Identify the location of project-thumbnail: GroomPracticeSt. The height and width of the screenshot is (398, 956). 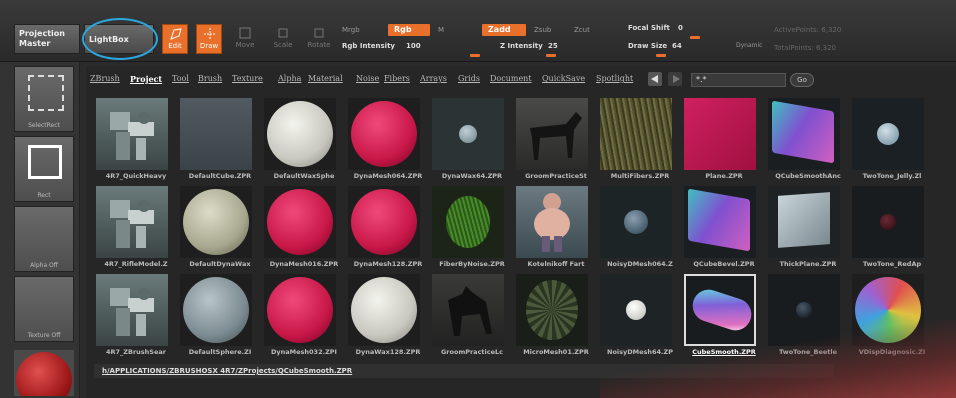
(555, 139).